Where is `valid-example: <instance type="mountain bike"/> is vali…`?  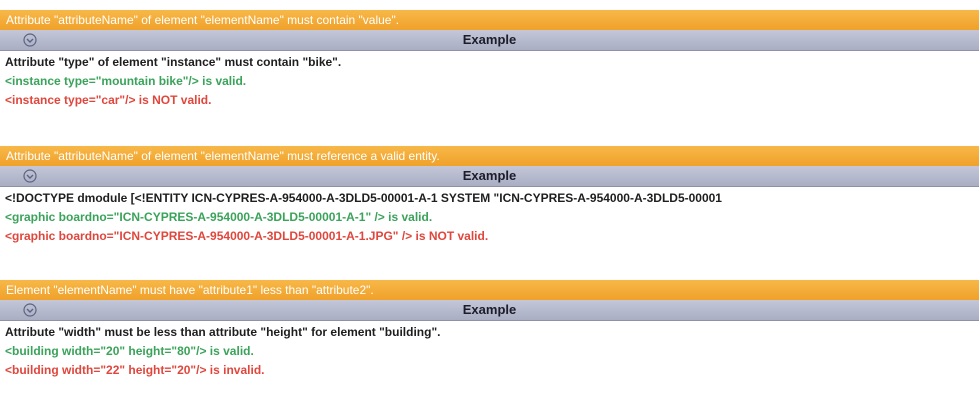
valid-example: <instance type="mountain bike"/> is vali… is located at coordinates (126, 81).